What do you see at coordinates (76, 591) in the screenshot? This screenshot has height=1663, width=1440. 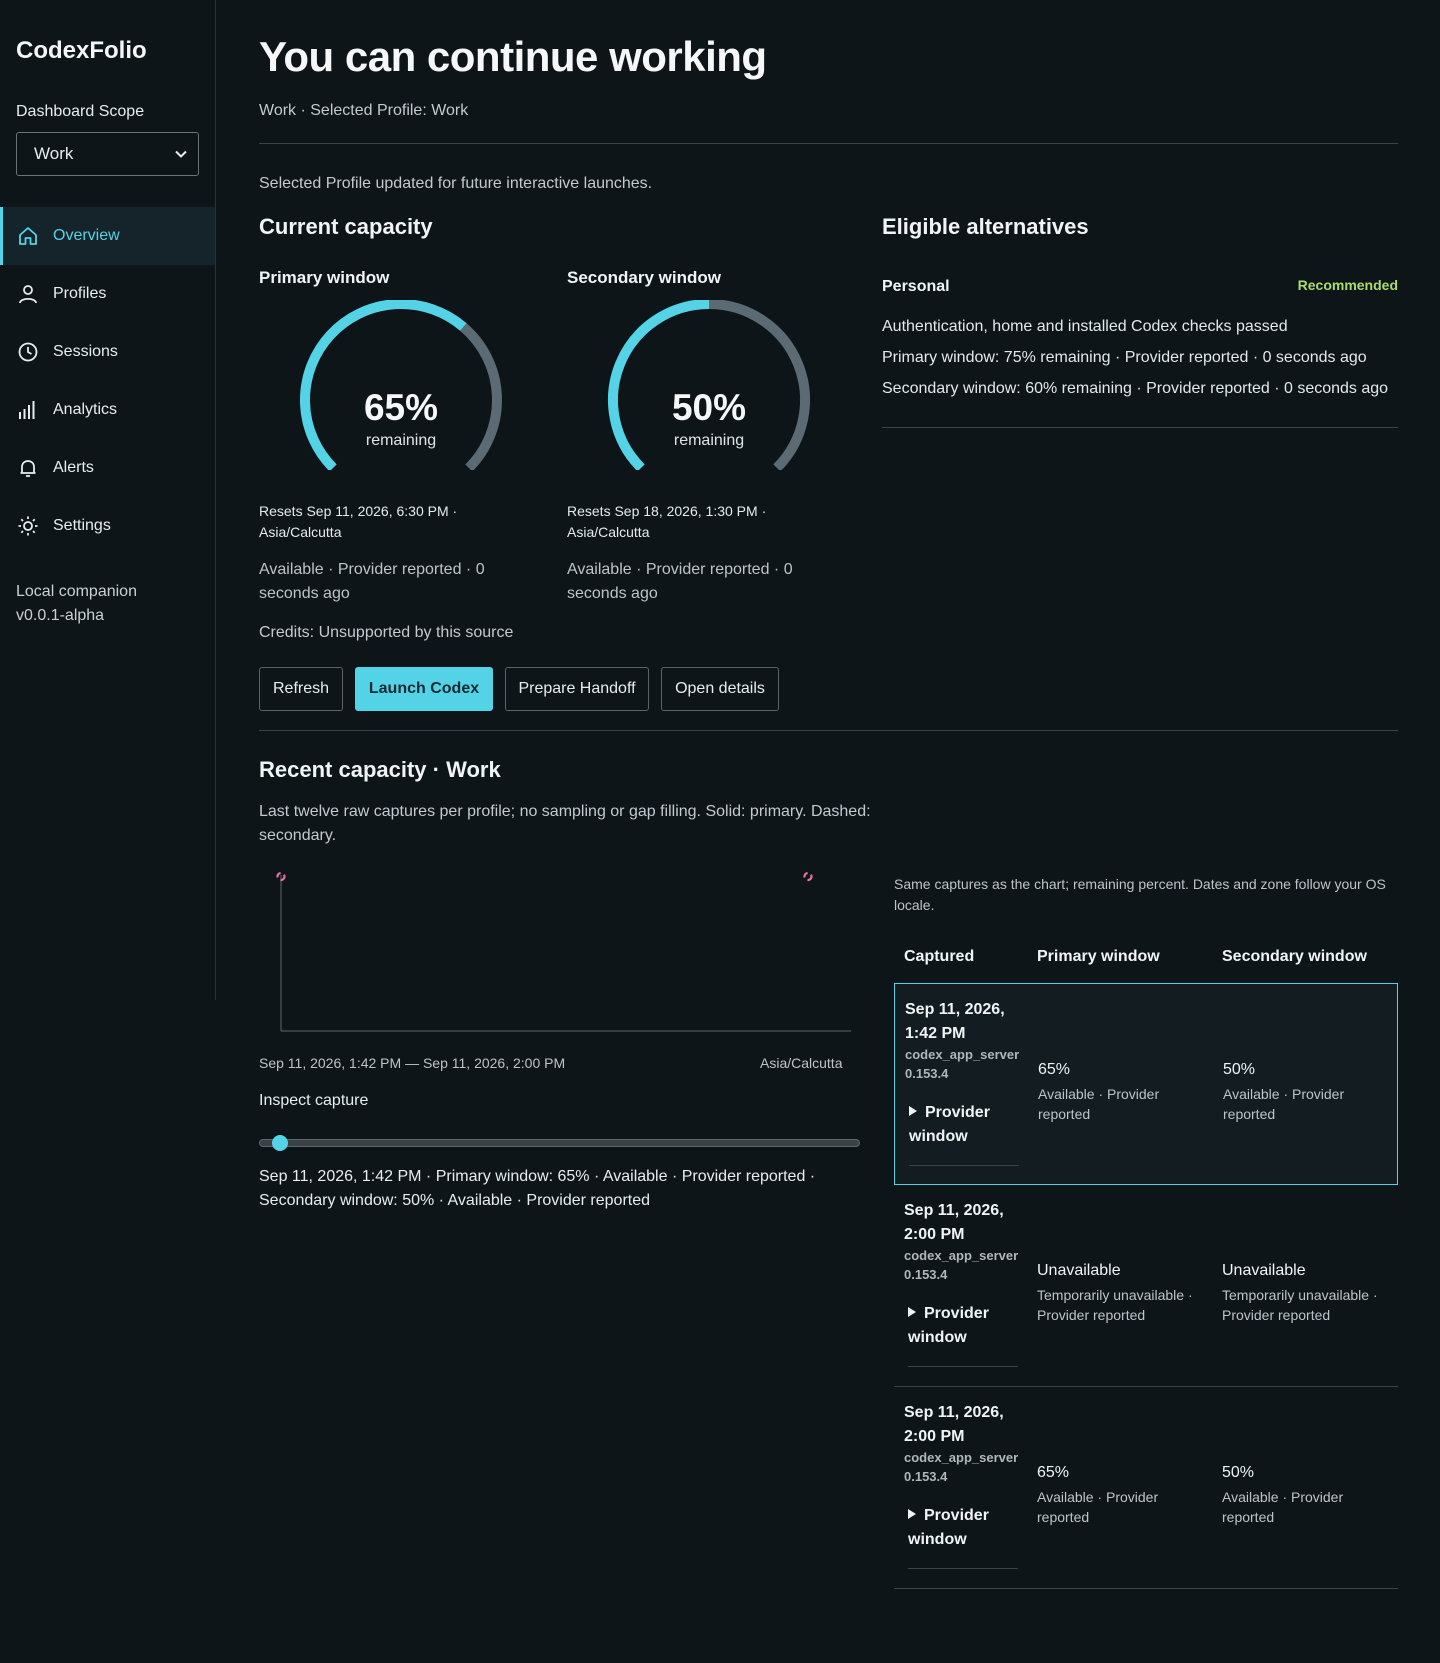 I see `companion-label: Local companion` at bounding box center [76, 591].